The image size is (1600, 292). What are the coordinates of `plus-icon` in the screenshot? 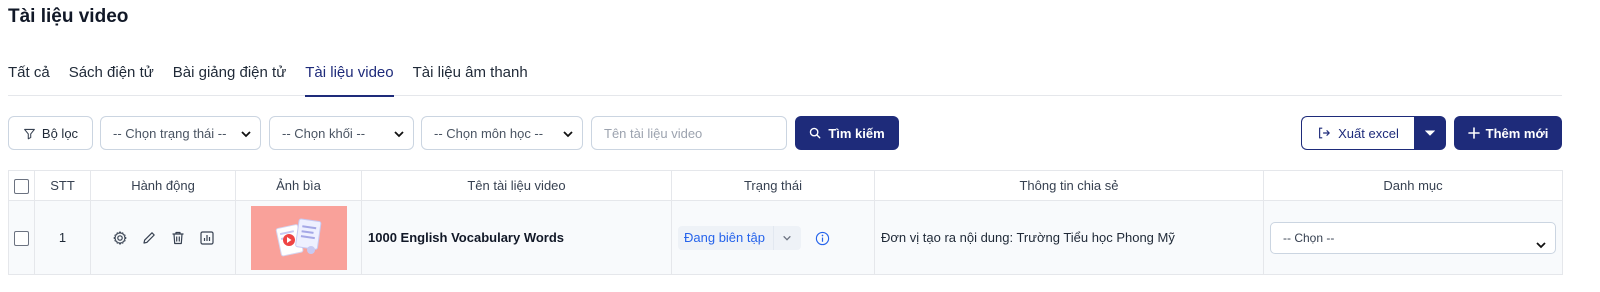 It's located at (1473, 133).